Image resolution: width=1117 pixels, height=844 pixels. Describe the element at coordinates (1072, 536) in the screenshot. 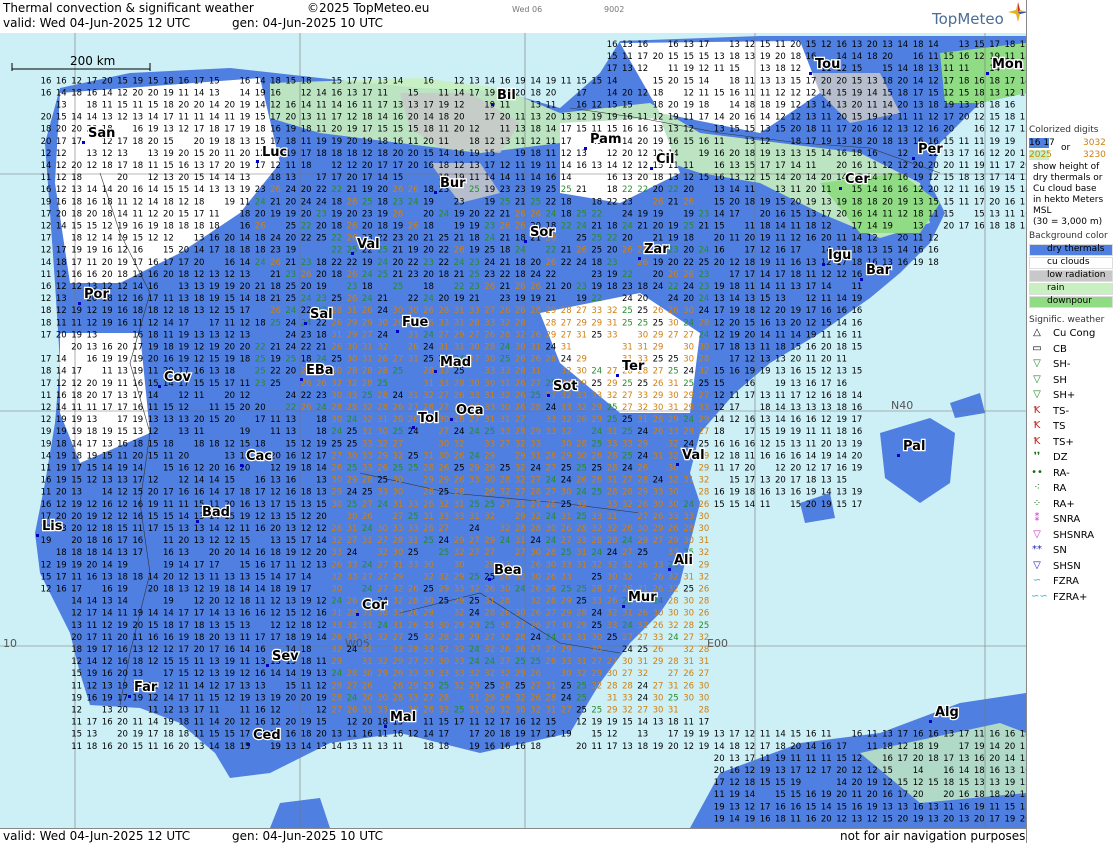

I see `wx-legend-item: ▽ SHSNRA` at that location.